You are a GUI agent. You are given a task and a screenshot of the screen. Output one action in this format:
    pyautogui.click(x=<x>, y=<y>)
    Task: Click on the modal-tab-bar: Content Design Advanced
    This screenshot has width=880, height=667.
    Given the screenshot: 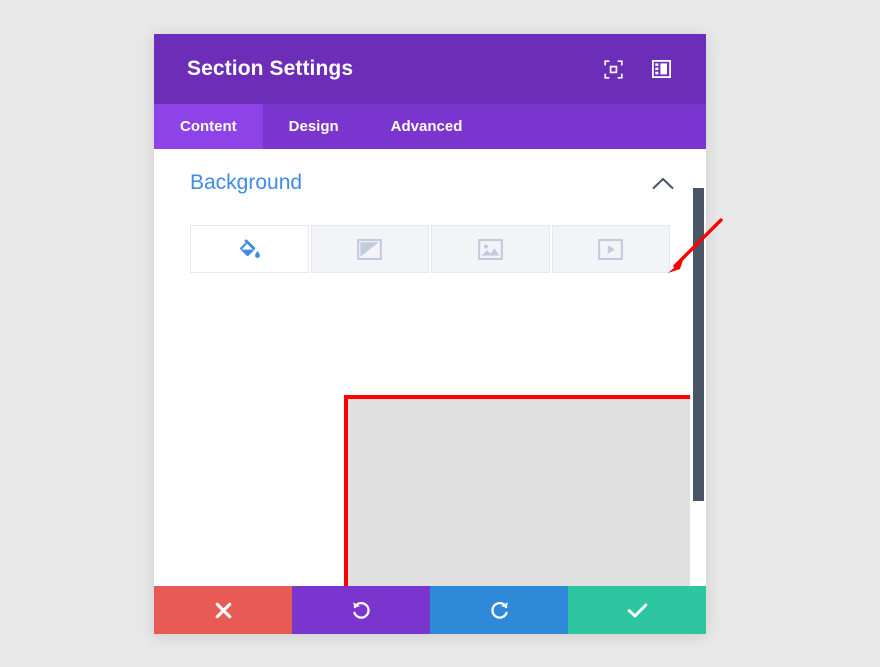 What is the action you would take?
    pyautogui.click(x=430, y=126)
    